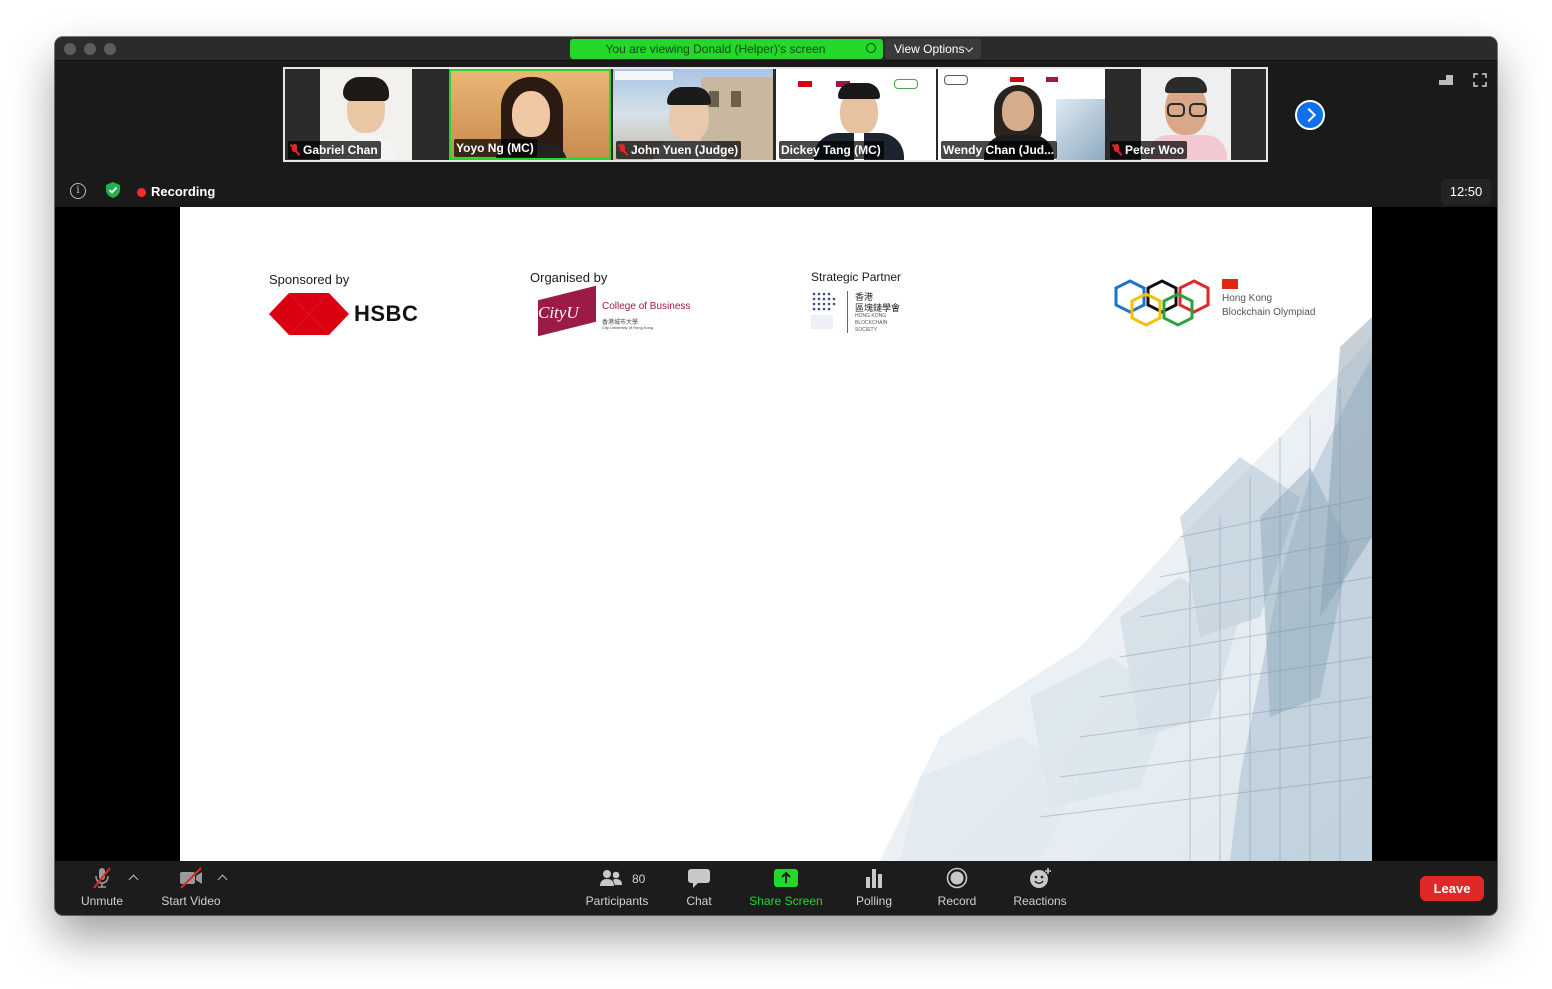 This screenshot has height=989, width=1552. Describe the element at coordinates (1269, 312) in the screenshot. I see `olympiad-line-2: Blockchain Olympiad` at that location.